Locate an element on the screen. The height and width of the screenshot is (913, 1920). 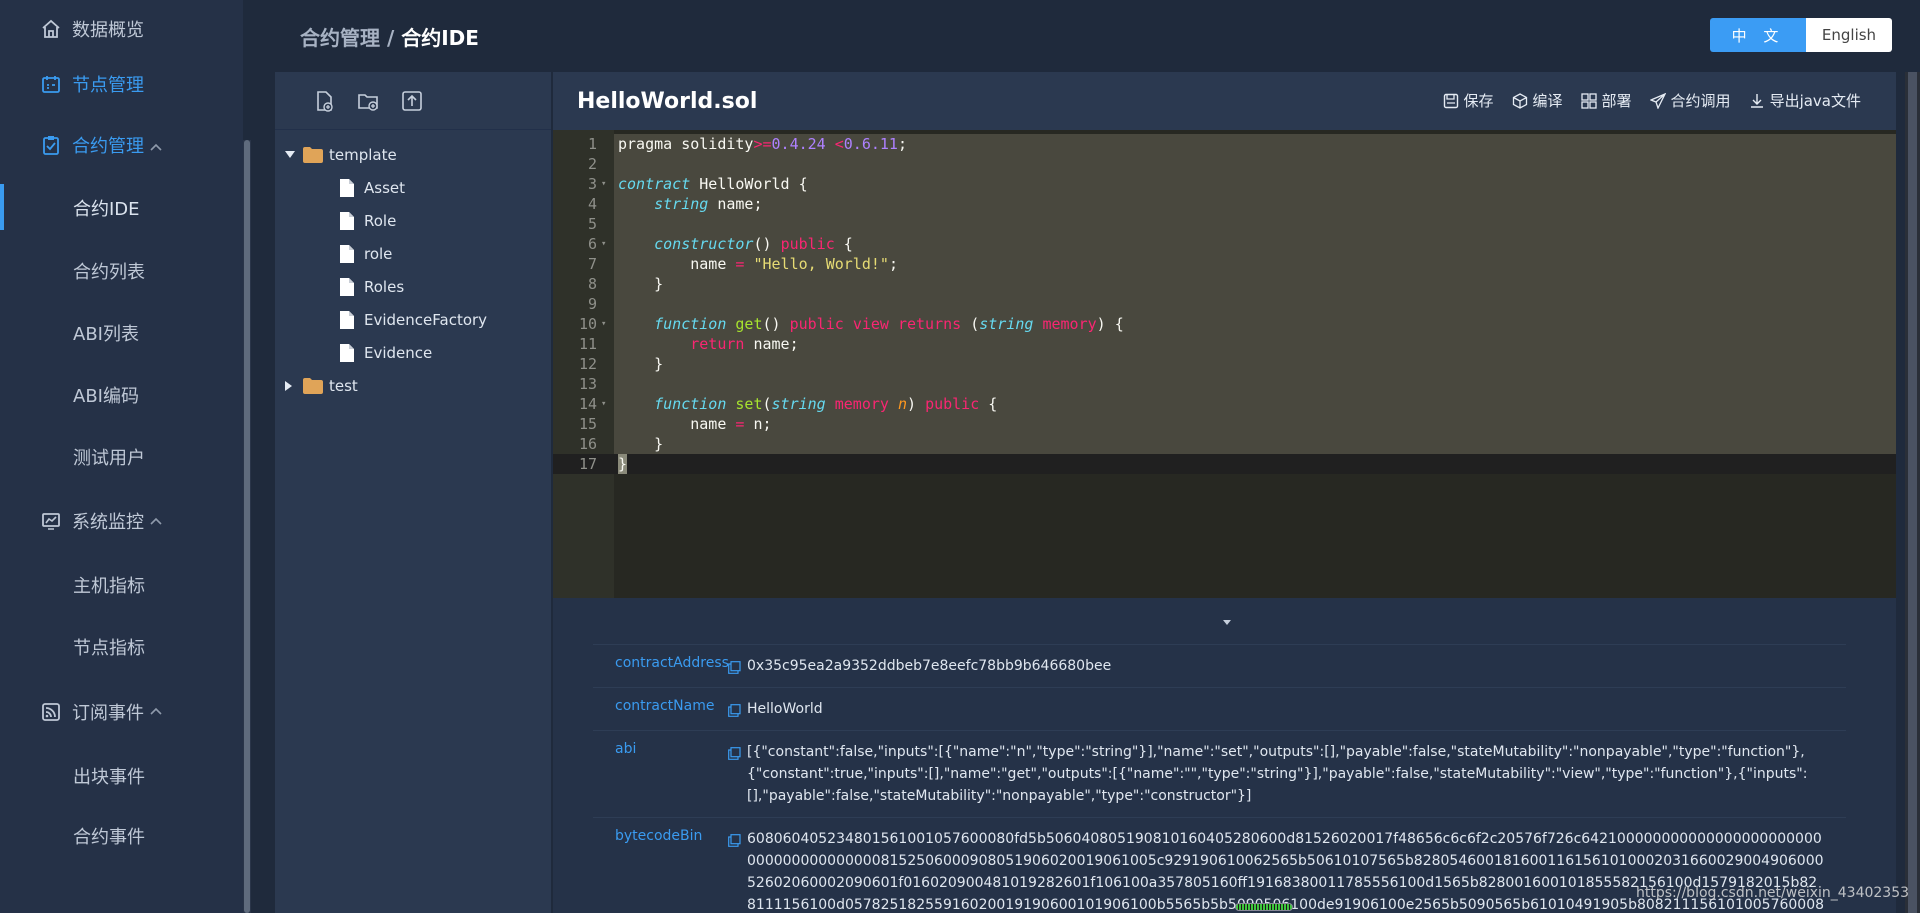
save-button: 保存 is located at coordinates (1468, 100).